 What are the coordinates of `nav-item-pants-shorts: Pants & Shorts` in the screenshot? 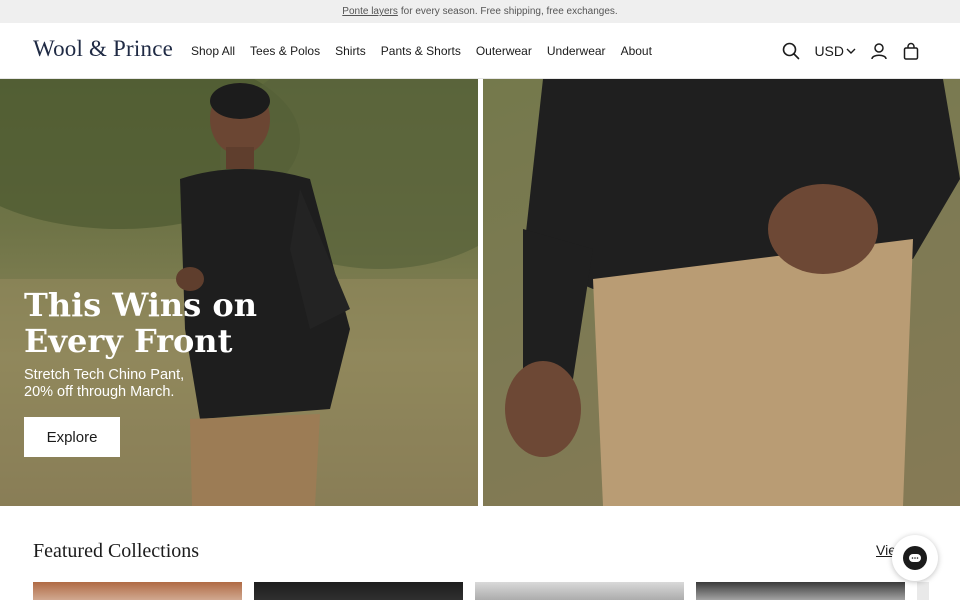 It's located at (421, 51).